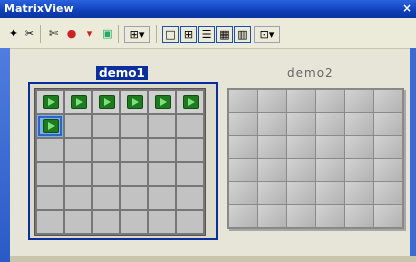 This screenshot has height=262, width=416. I want to click on list-view-icon: ☰, so click(206, 34).